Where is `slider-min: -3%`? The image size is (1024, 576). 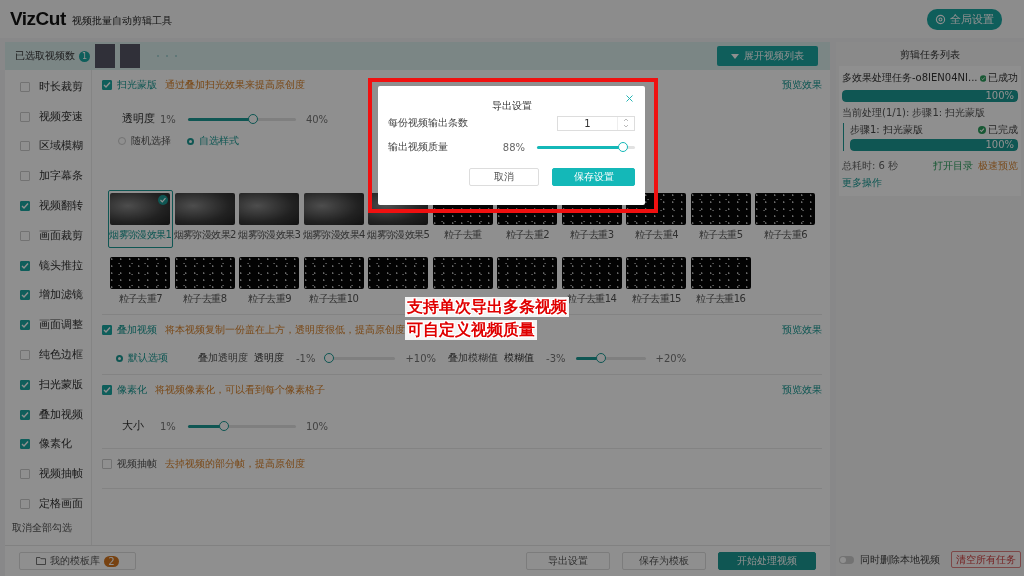 slider-min: -3% is located at coordinates (556, 358).